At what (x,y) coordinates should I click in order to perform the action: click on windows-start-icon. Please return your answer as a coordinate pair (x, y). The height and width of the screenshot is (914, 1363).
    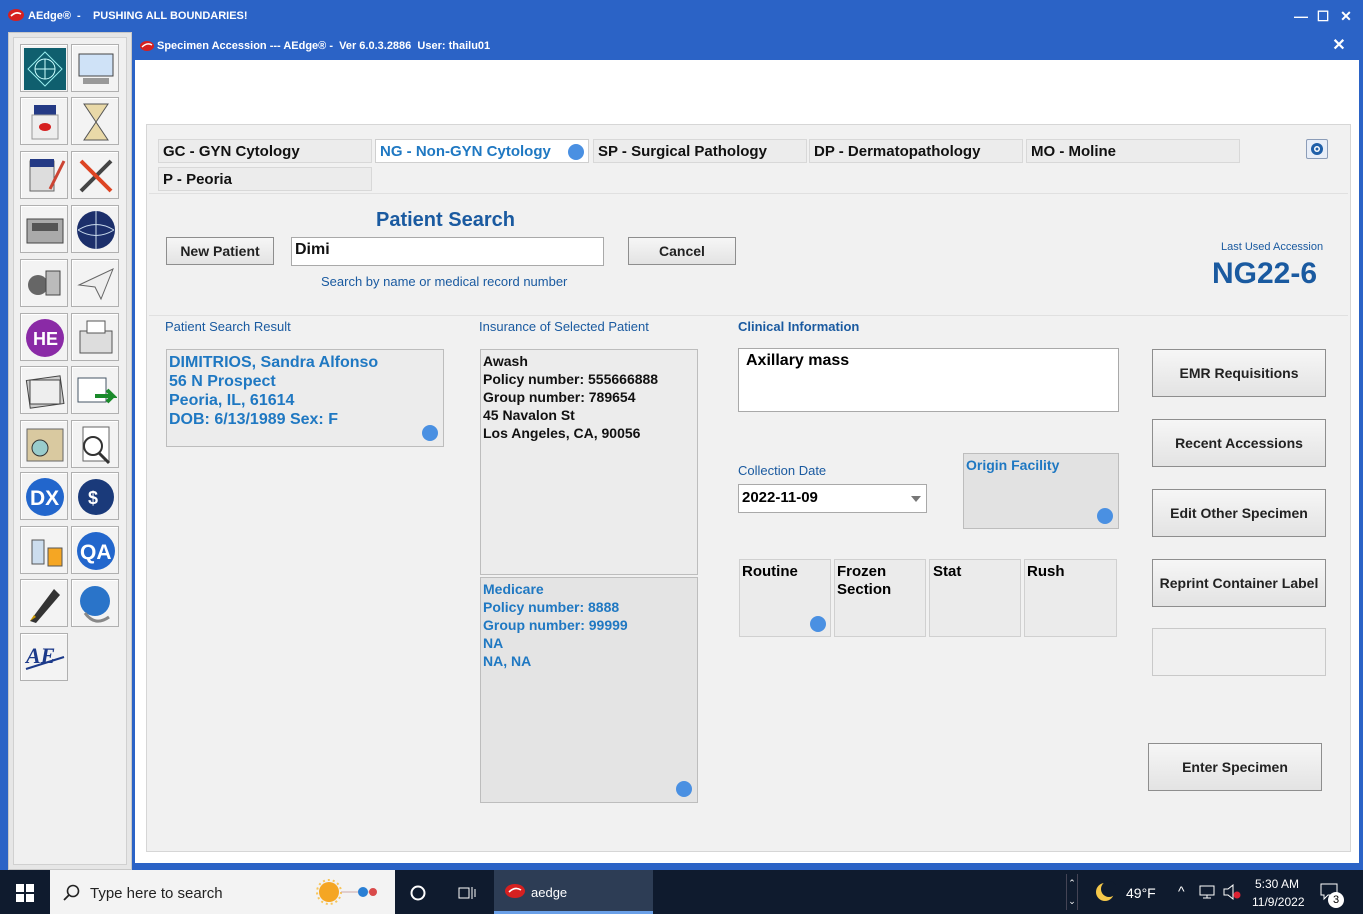
    Looking at the image, I should click on (25, 893).